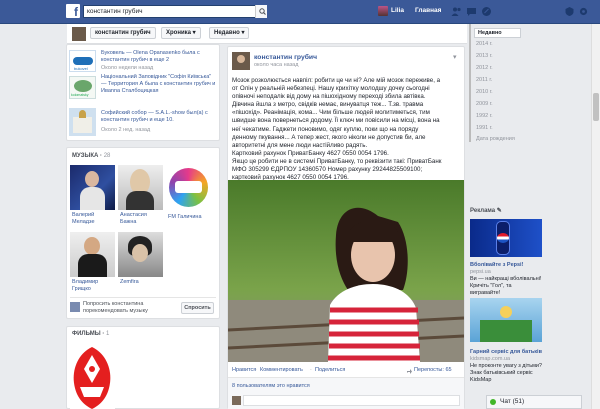  What do you see at coordinates (75, 307) in the screenshot?
I see `user-mini-avatar` at bounding box center [75, 307].